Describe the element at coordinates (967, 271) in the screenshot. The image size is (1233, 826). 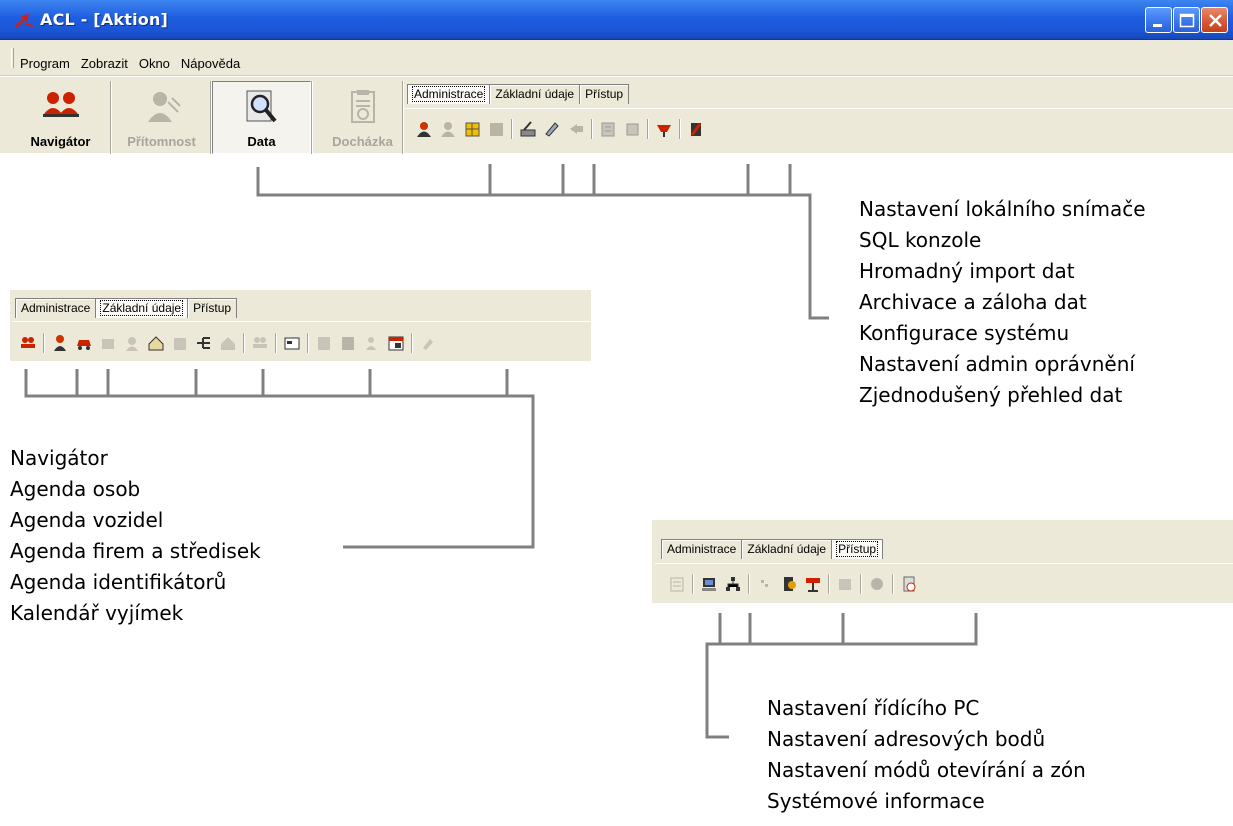
I see `admin-label: Hromadný import dat` at that location.